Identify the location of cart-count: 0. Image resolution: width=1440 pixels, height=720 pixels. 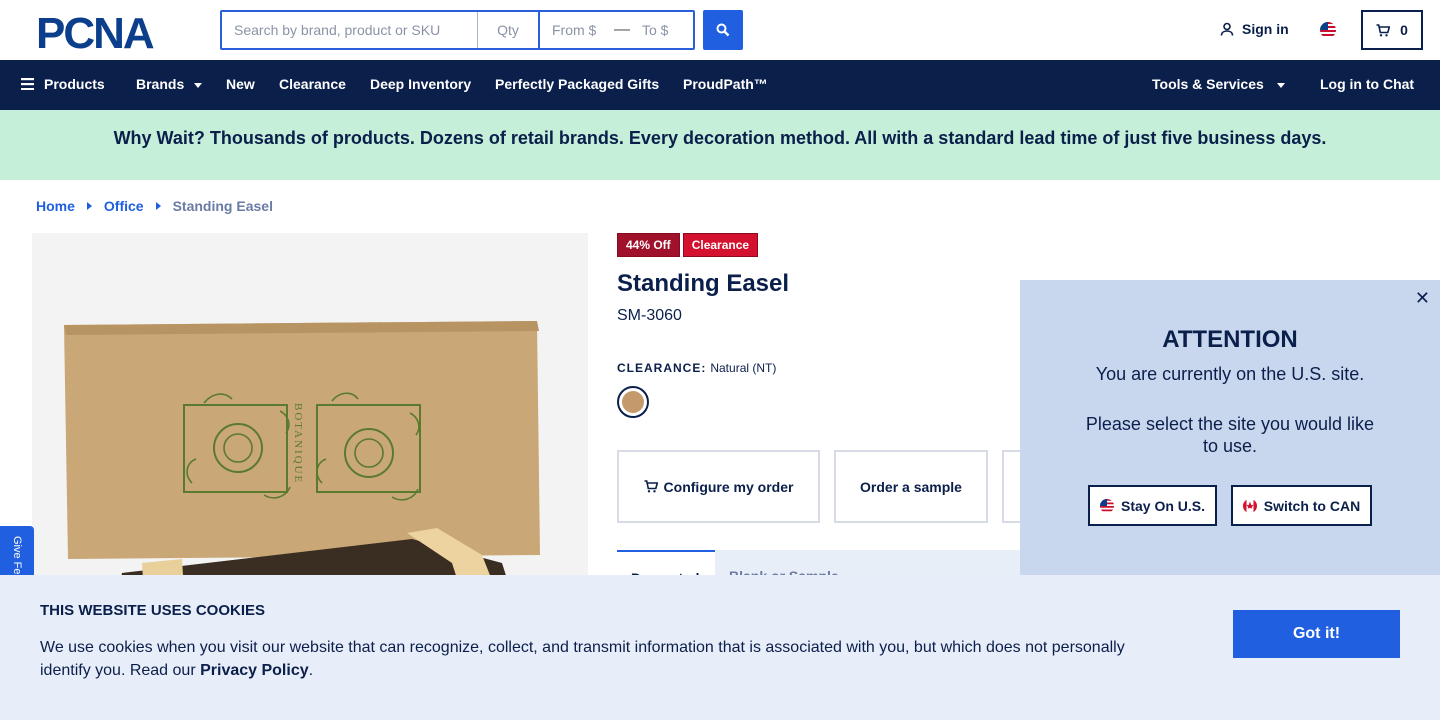
(1404, 30).